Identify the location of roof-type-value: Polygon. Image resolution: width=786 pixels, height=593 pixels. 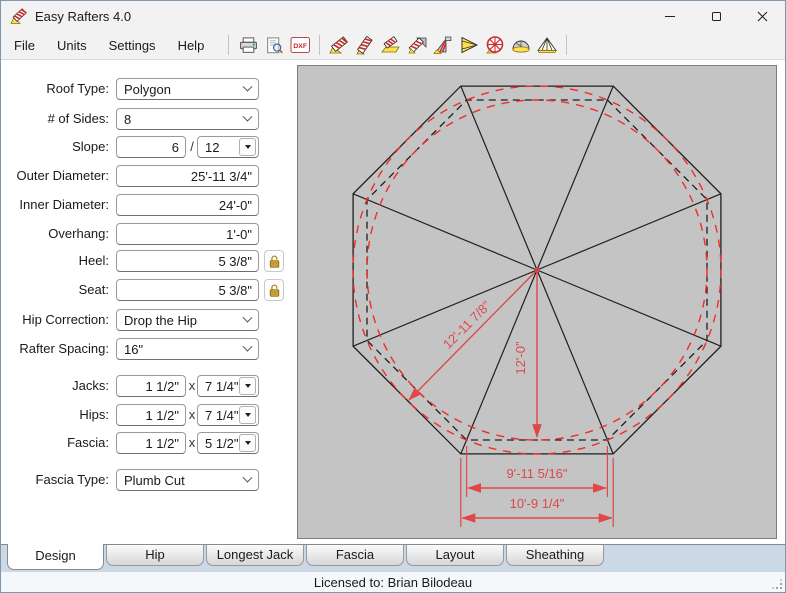
(147, 89).